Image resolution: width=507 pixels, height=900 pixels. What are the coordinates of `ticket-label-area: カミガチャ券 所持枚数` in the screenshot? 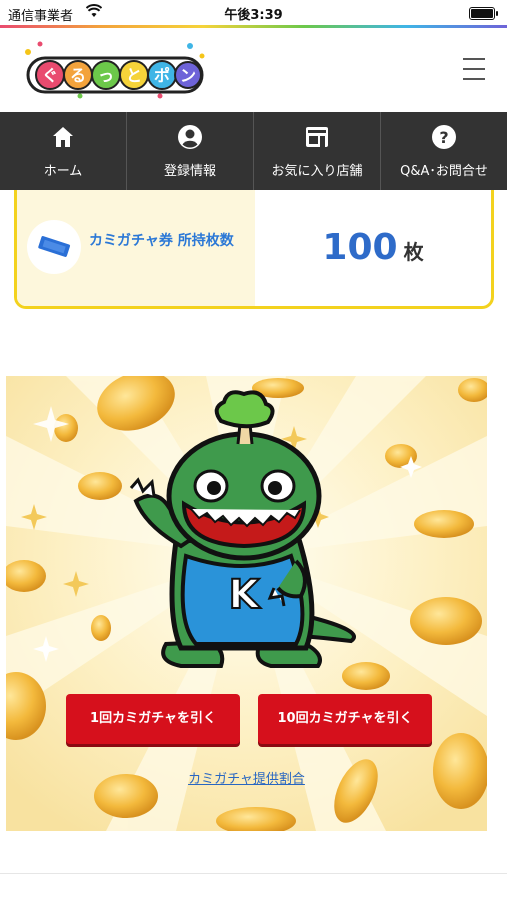 It's located at (136, 248).